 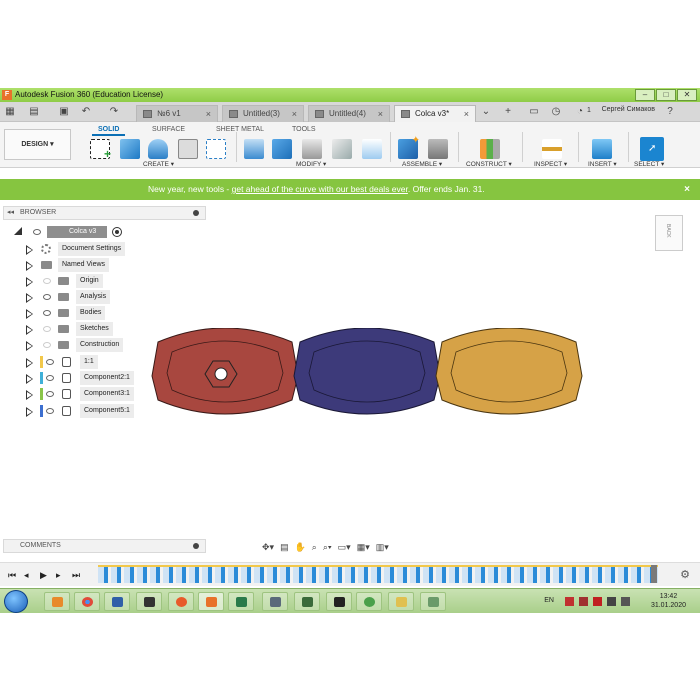 I want to click on start-button, so click(x=16, y=601).